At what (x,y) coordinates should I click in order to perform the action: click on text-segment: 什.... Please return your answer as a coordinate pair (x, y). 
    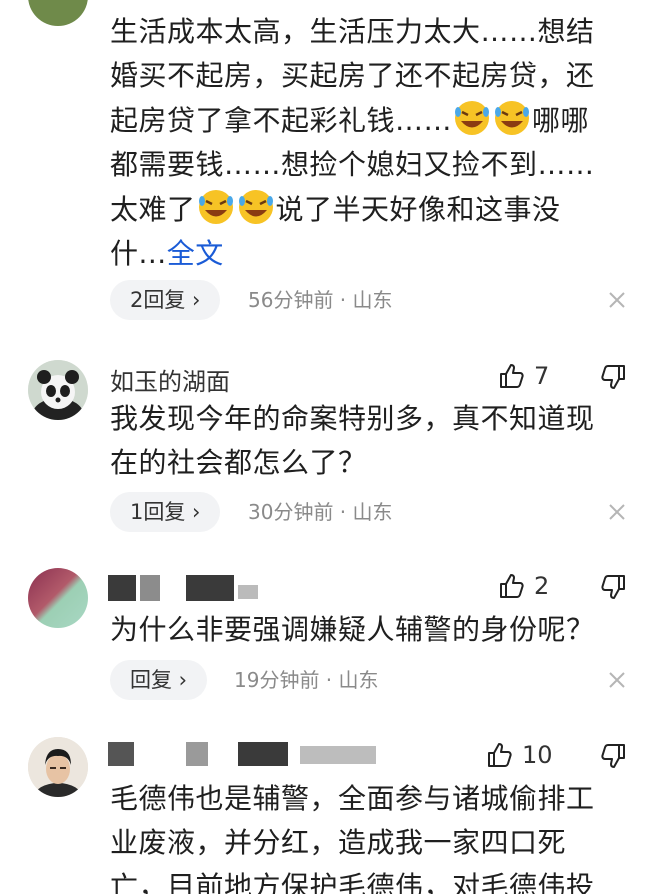
    Looking at the image, I should click on (138, 253).